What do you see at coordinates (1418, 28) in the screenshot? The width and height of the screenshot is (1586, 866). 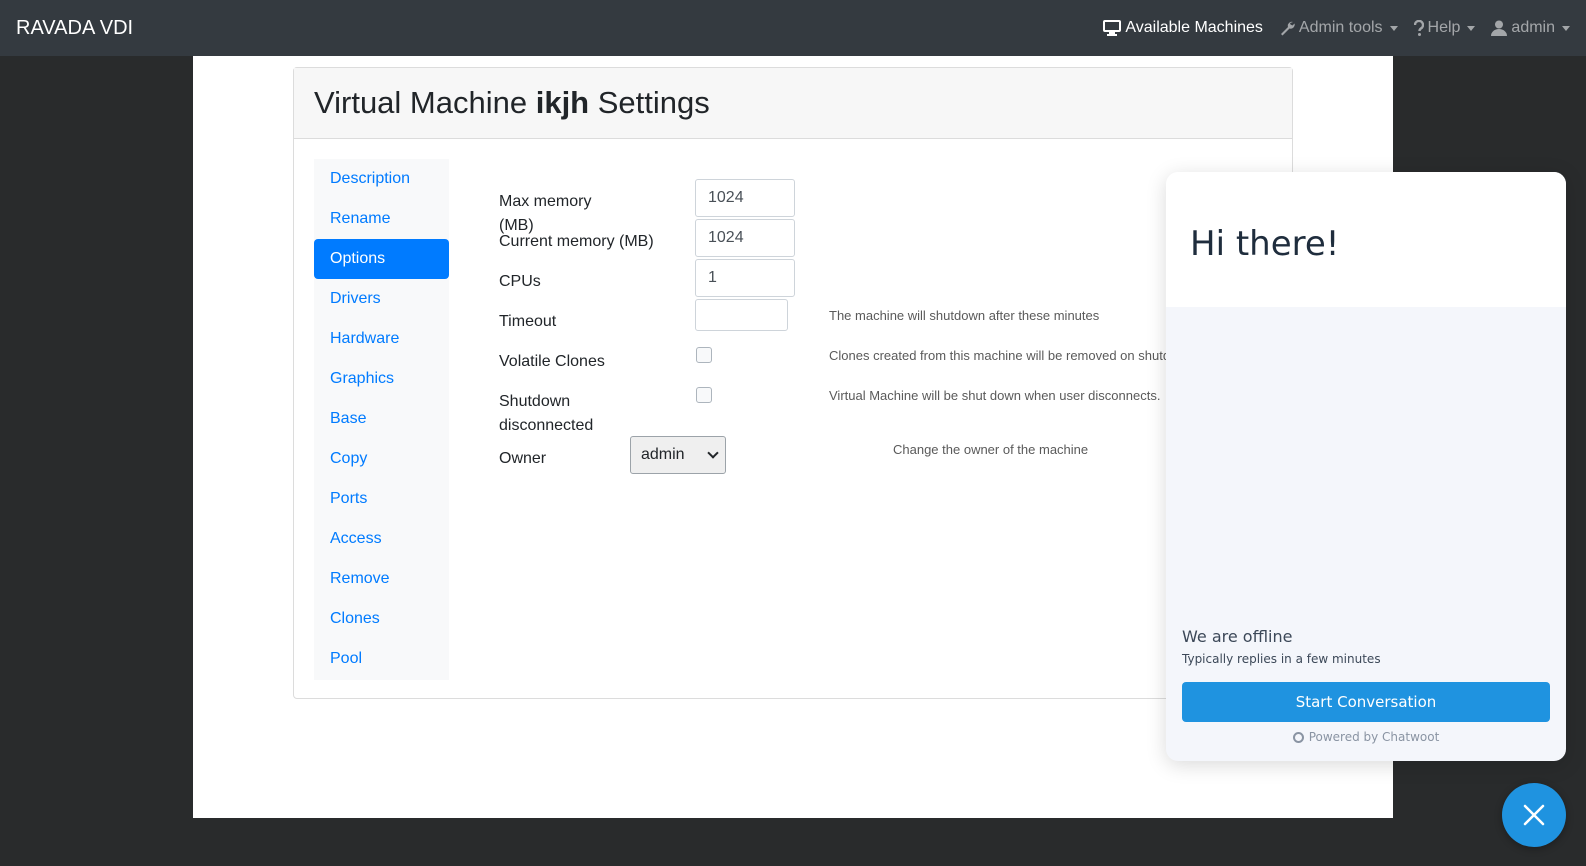 I see `question-icon` at bounding box center [1418, 28].